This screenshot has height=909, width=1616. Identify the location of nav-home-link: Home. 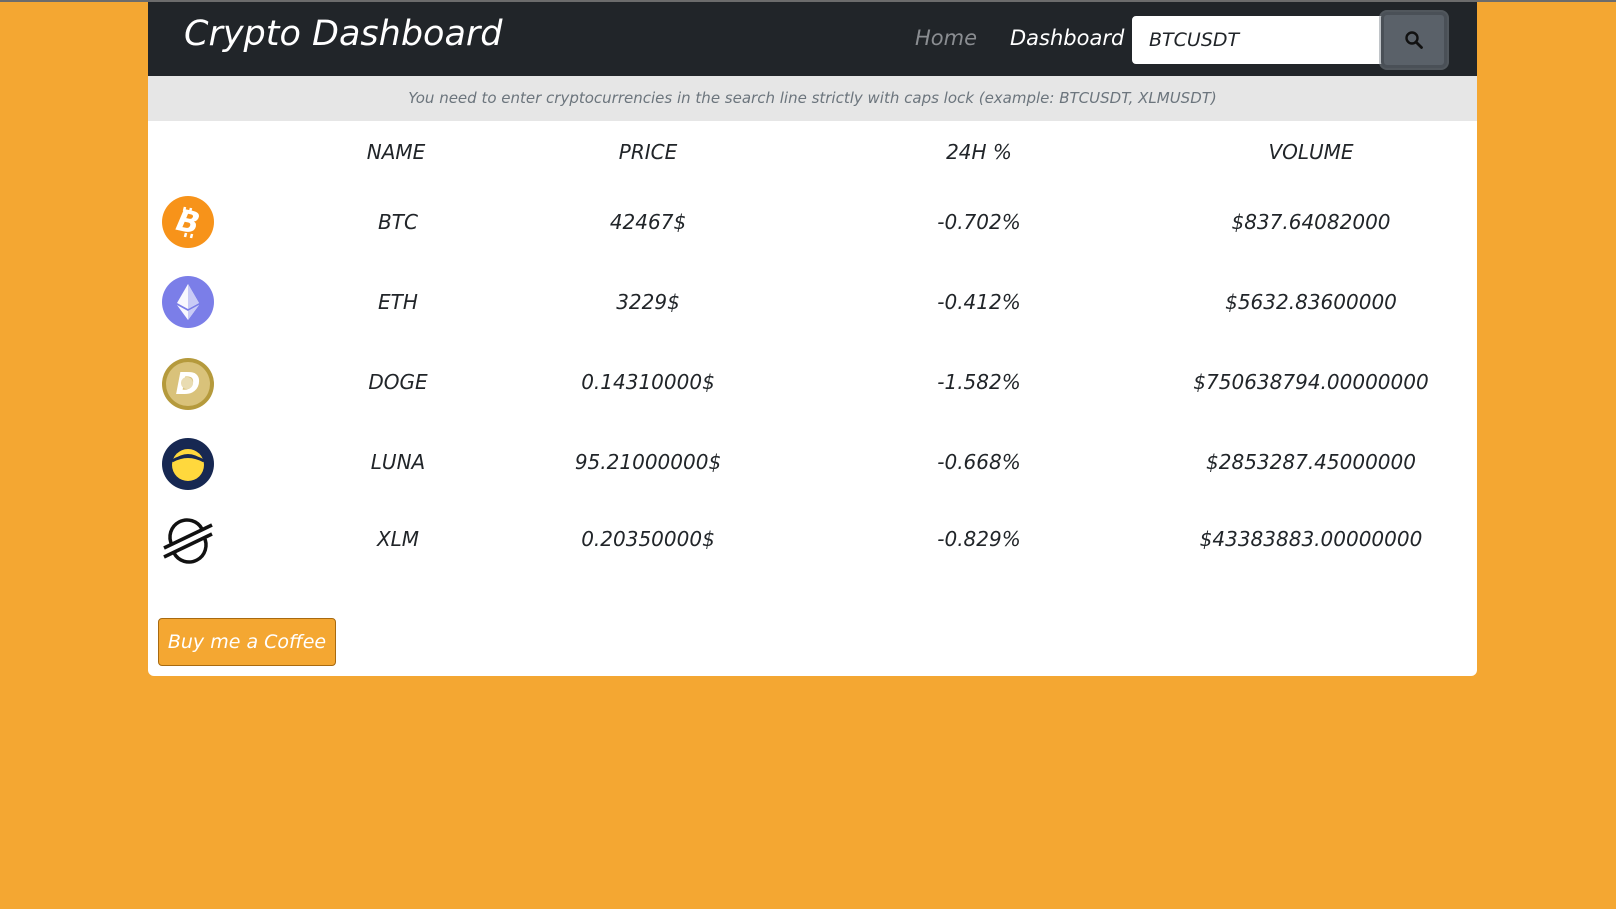
(946, 38).